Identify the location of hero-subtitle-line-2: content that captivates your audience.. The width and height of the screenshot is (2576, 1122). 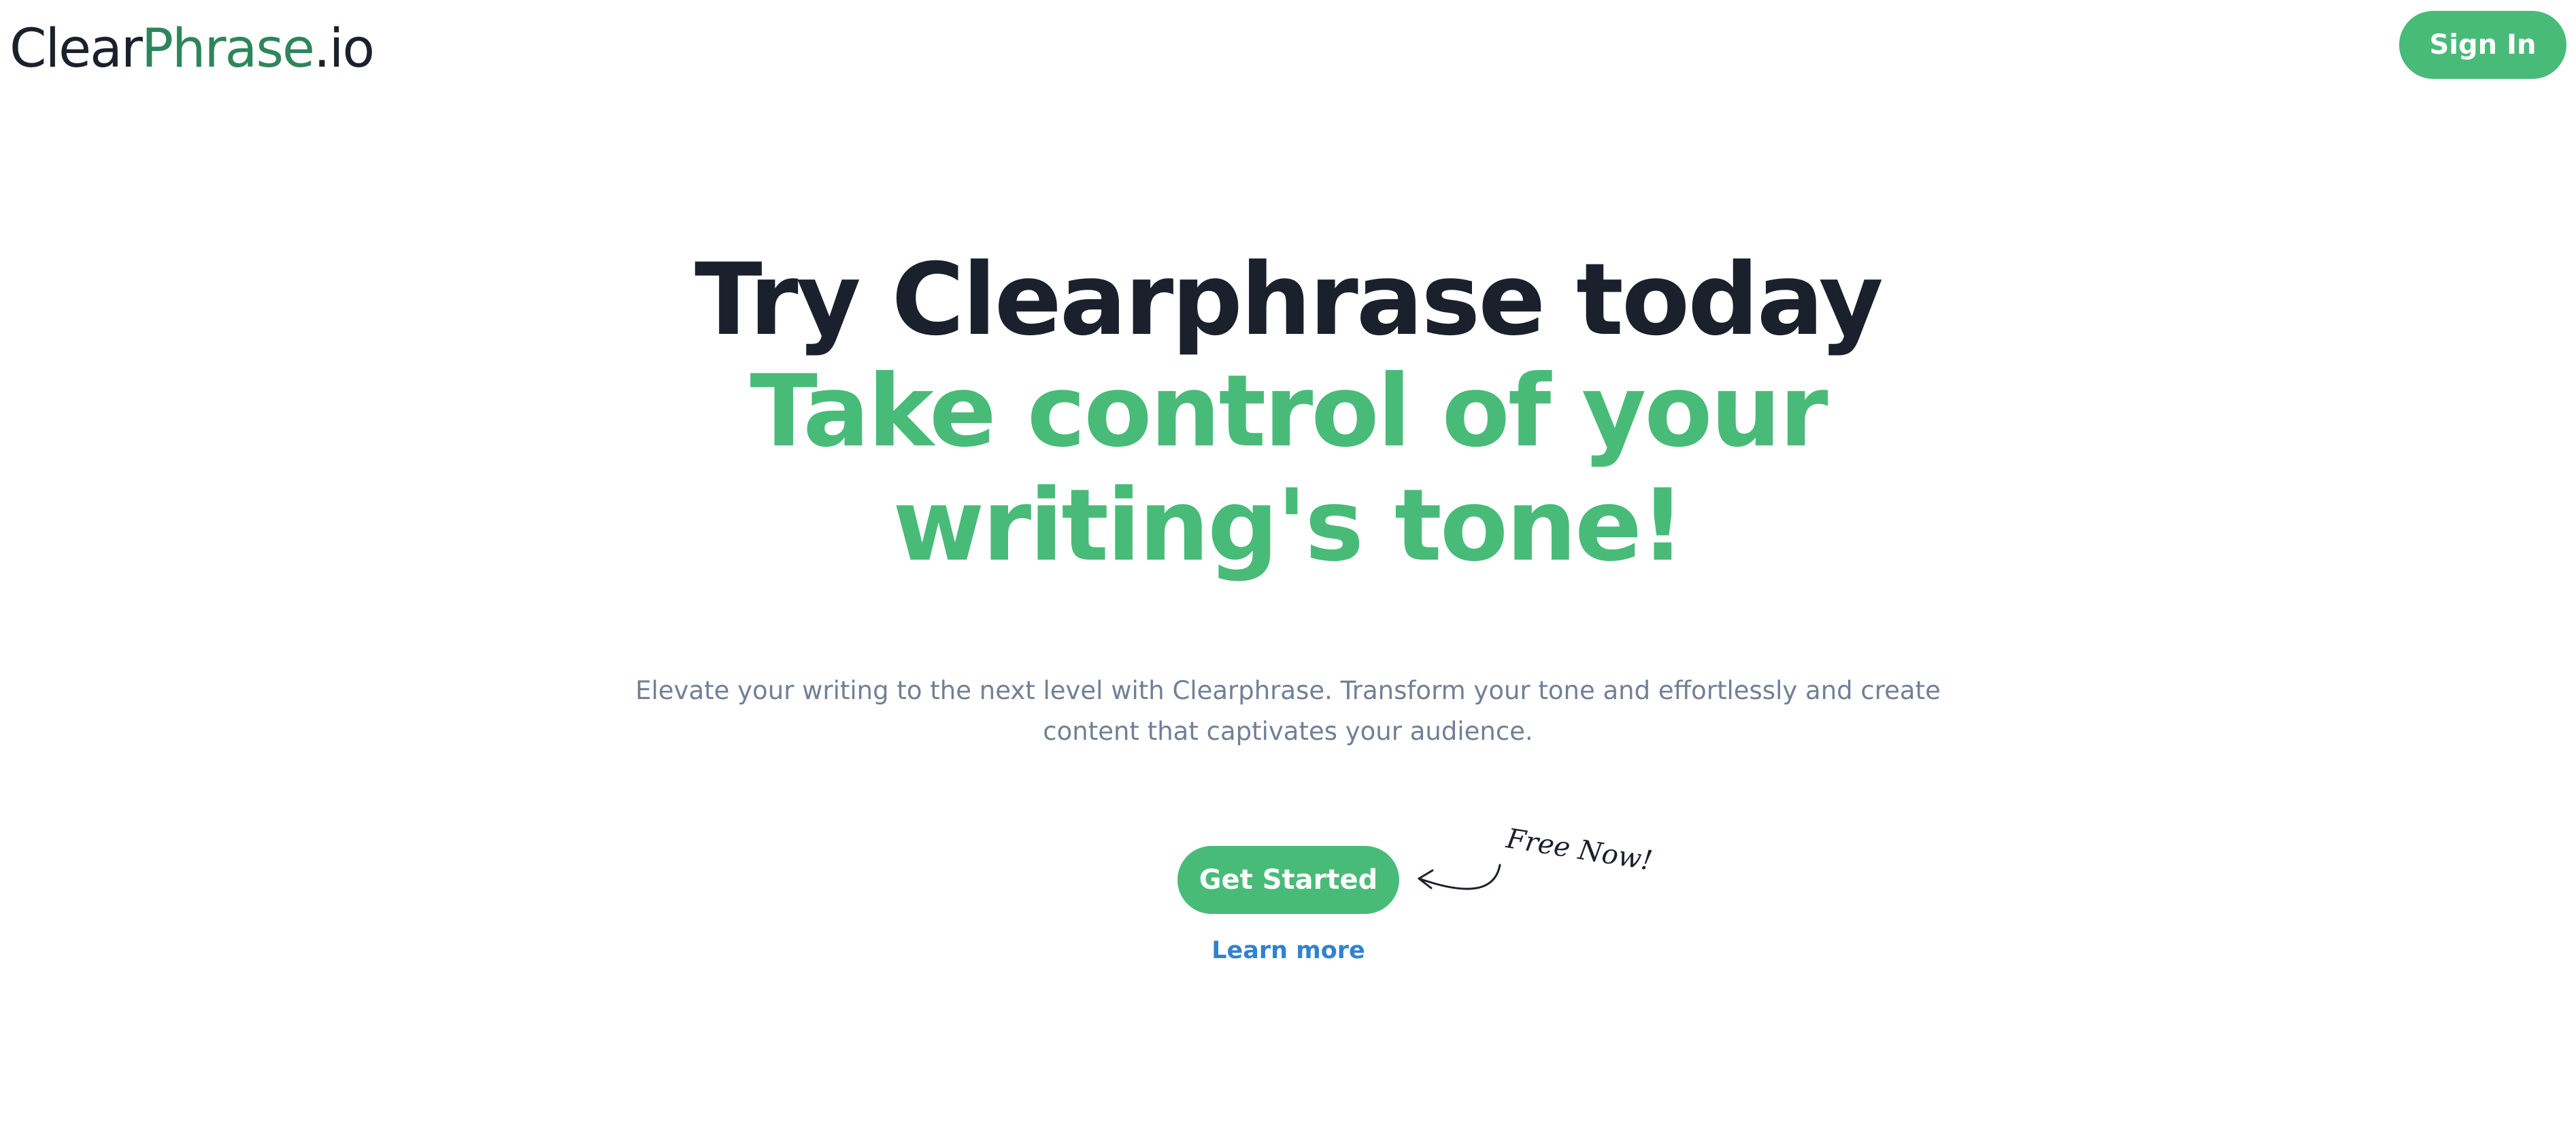
(1288, 732).